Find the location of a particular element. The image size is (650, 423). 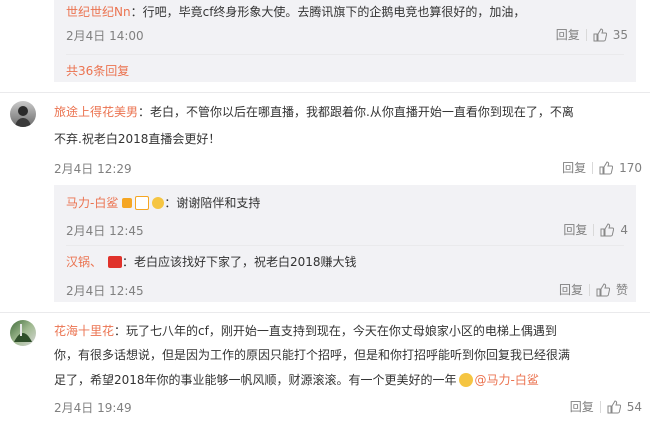

comment-user-link: 旅途上得花美男 is located at coordinates (96, 112).